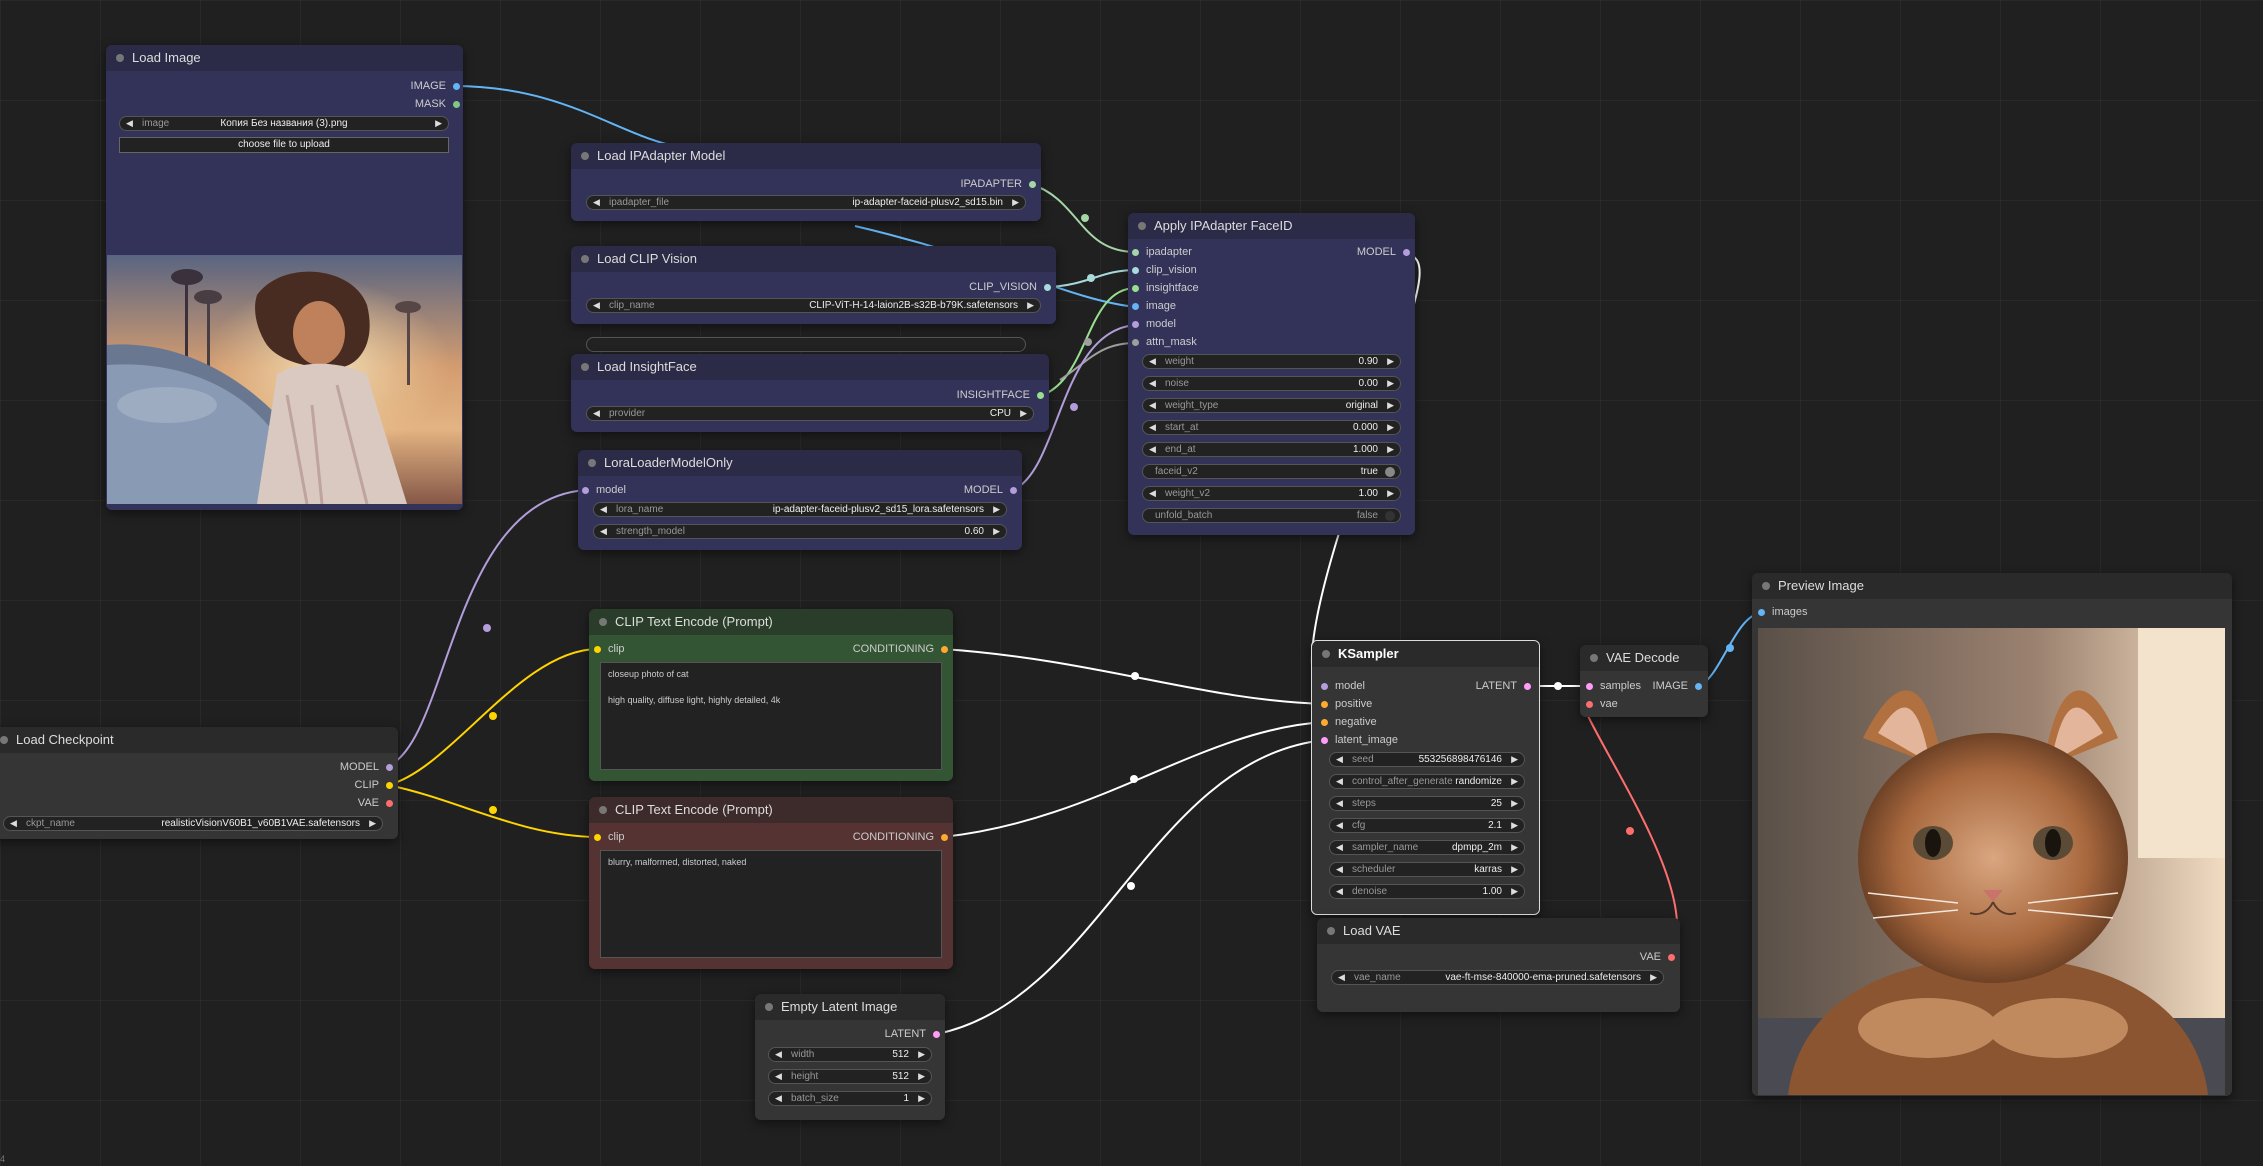 This screenshot has width=2263, height=1166. Describe the element at coordinates (1992, 834) in the screenshot. I see `node-preview-image: Preview Image images` at that location.